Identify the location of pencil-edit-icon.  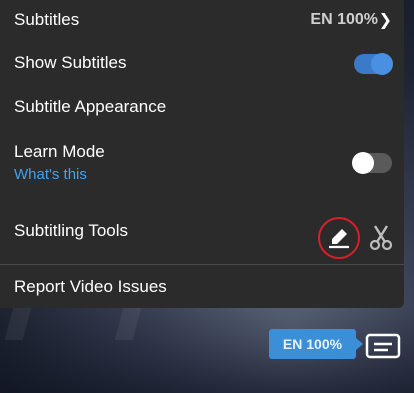
(339, 239).